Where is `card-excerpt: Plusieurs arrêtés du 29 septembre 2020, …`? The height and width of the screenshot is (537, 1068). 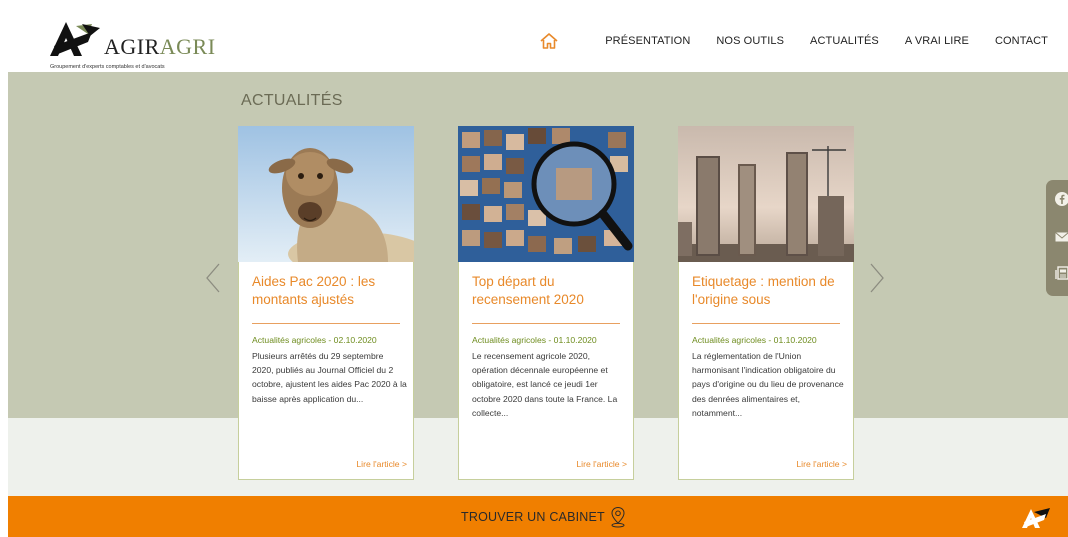 card-excerpt: Plusieurs arrêtés du 29 septembre 2020, … is located at coordinates (329, 377).